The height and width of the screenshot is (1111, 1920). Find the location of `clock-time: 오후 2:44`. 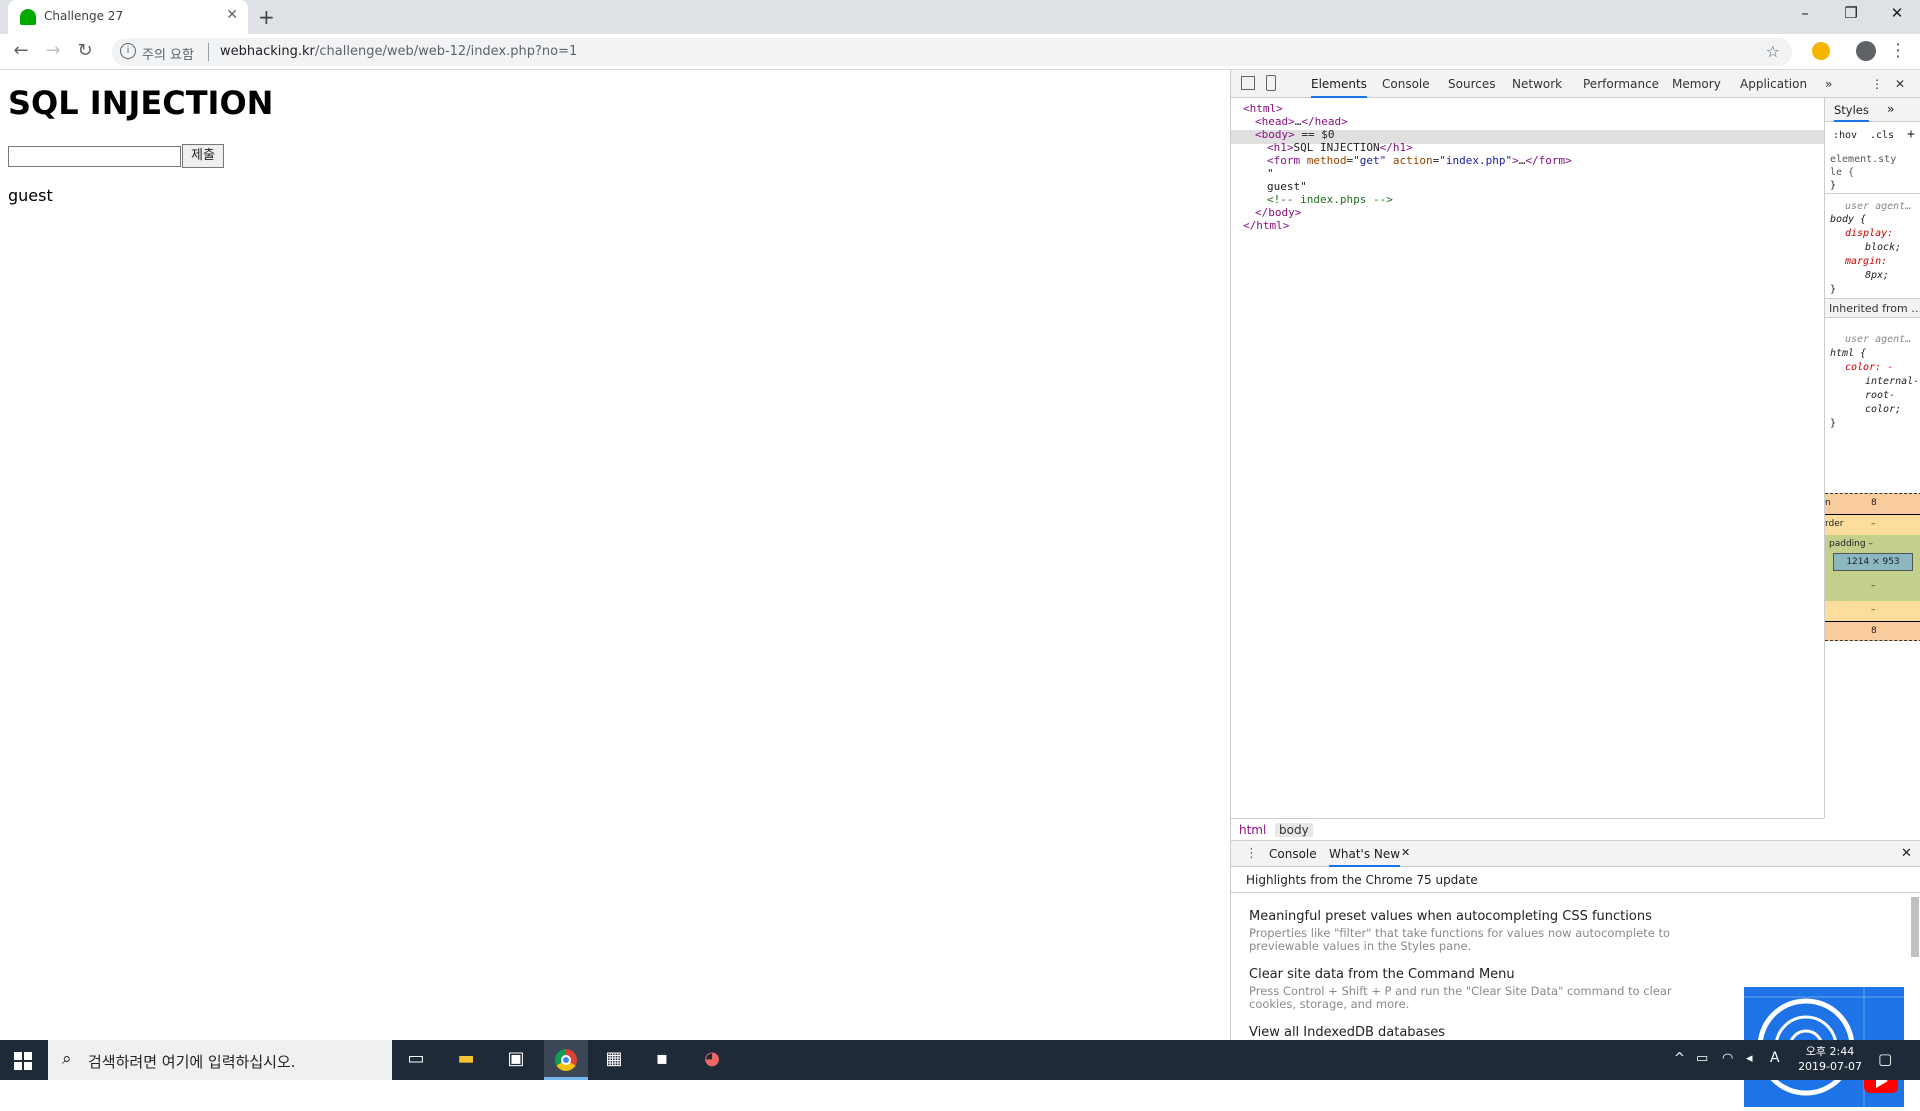

clock-time: 오후 2:44 is located at coordinates (1830, 1051).